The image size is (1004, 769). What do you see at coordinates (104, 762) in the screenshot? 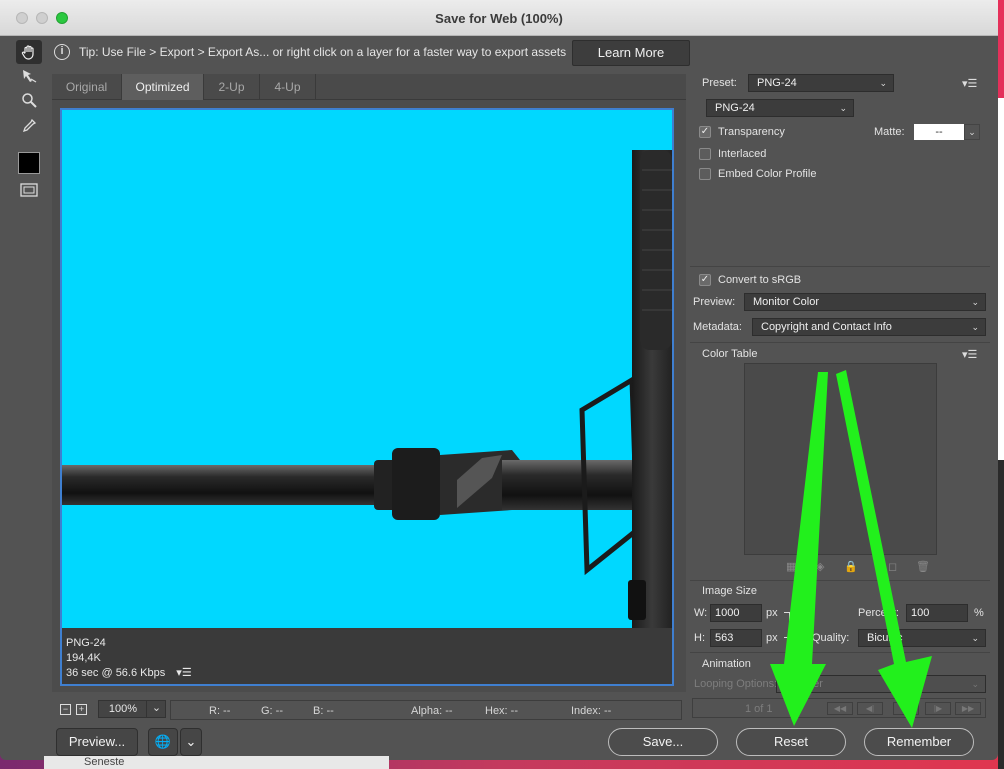
I see `finder-item-label: Seneste` at bounding box center [104, 762].